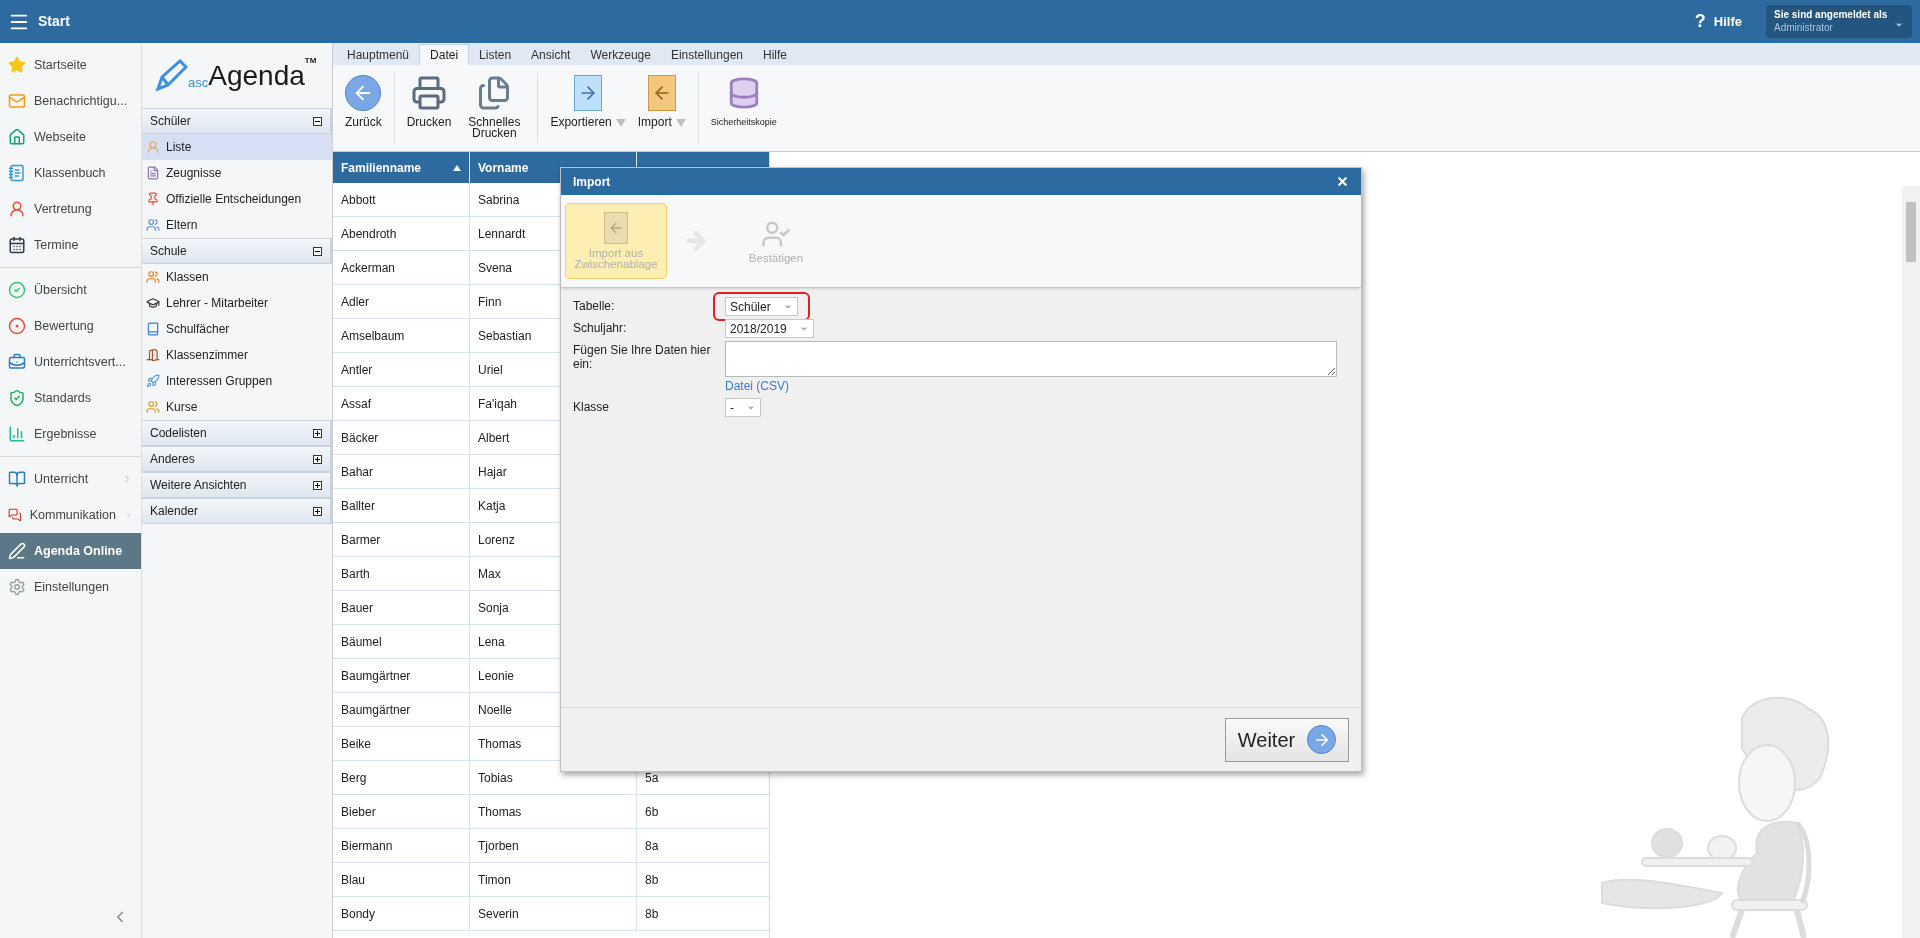 The height and width of the screenshot is (938, 1920). Describe the element at coordinates (551, 54) in the screenshot. I see `ribbon-tab: Ansicht` at that location.